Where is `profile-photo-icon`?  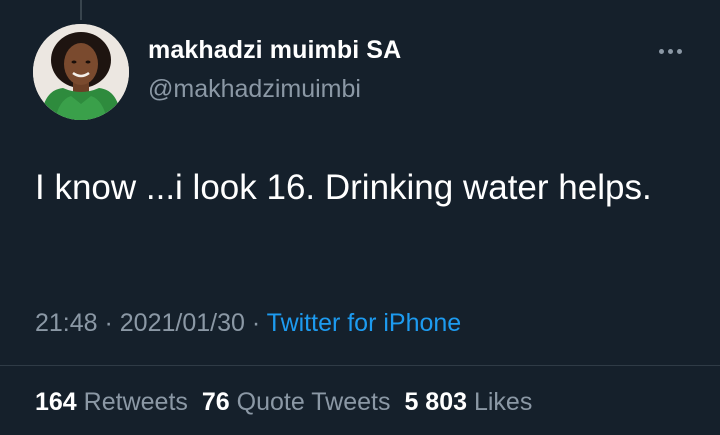
profile-photo-icon is located at coordinates (81, 72).